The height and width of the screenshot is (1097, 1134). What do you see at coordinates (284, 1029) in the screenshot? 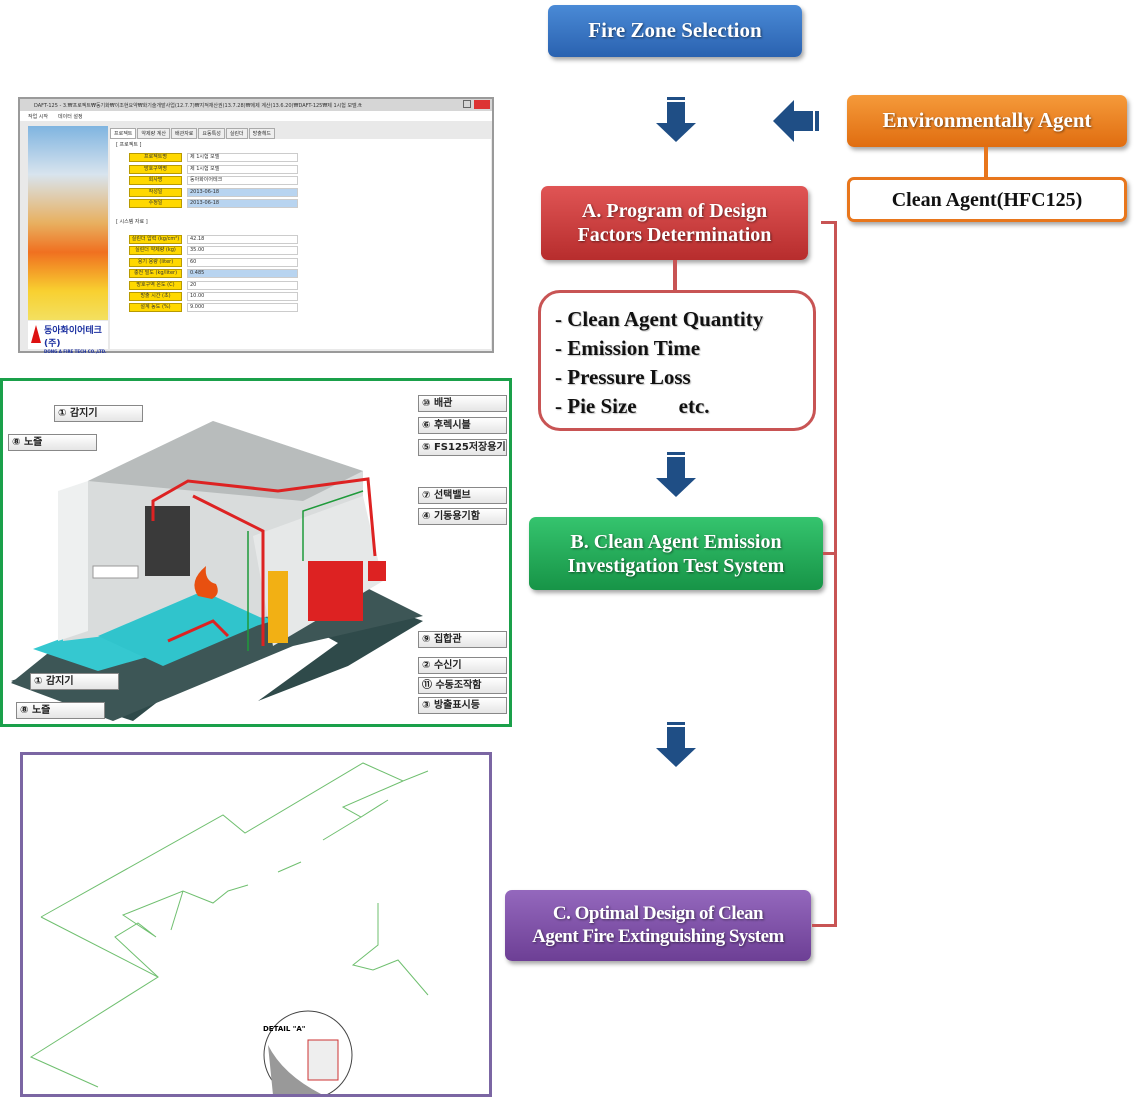
I see `detail-label: DETAIL "A"` at bounding box center [284, 1029].